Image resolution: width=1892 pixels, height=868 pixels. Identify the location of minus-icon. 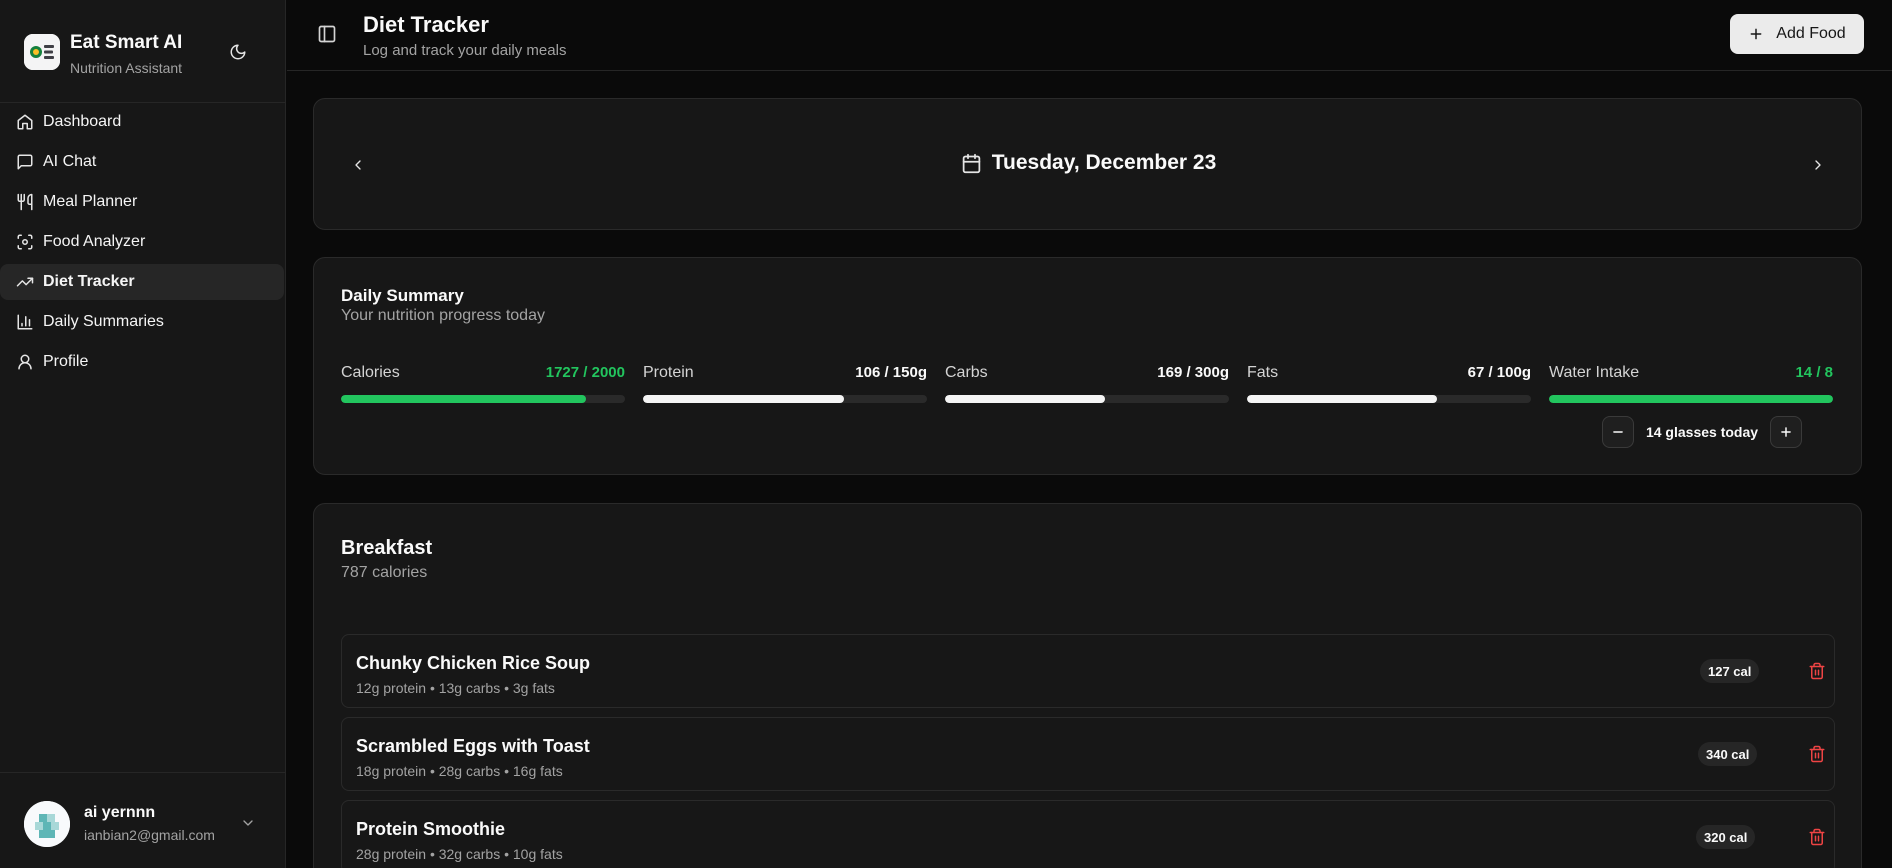
(1618, 432).